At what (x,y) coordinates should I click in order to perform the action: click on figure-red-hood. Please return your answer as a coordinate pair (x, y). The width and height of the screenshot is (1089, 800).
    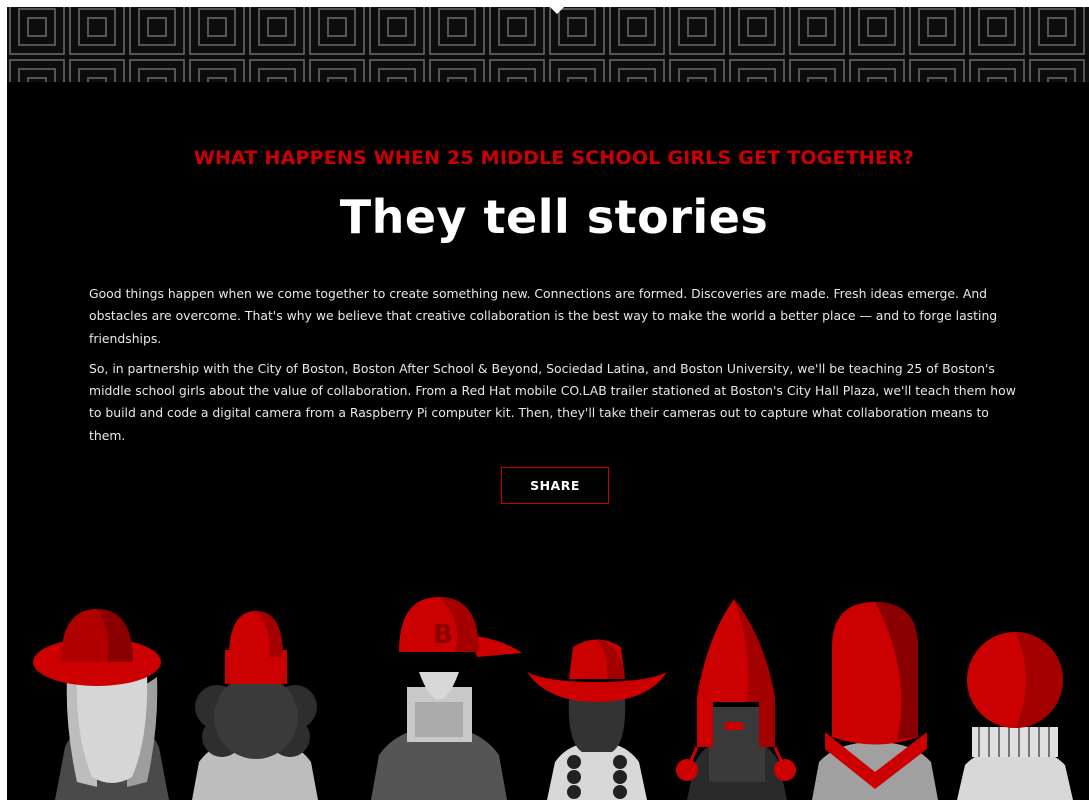
    Looking at the image, I should click on (875, 701).